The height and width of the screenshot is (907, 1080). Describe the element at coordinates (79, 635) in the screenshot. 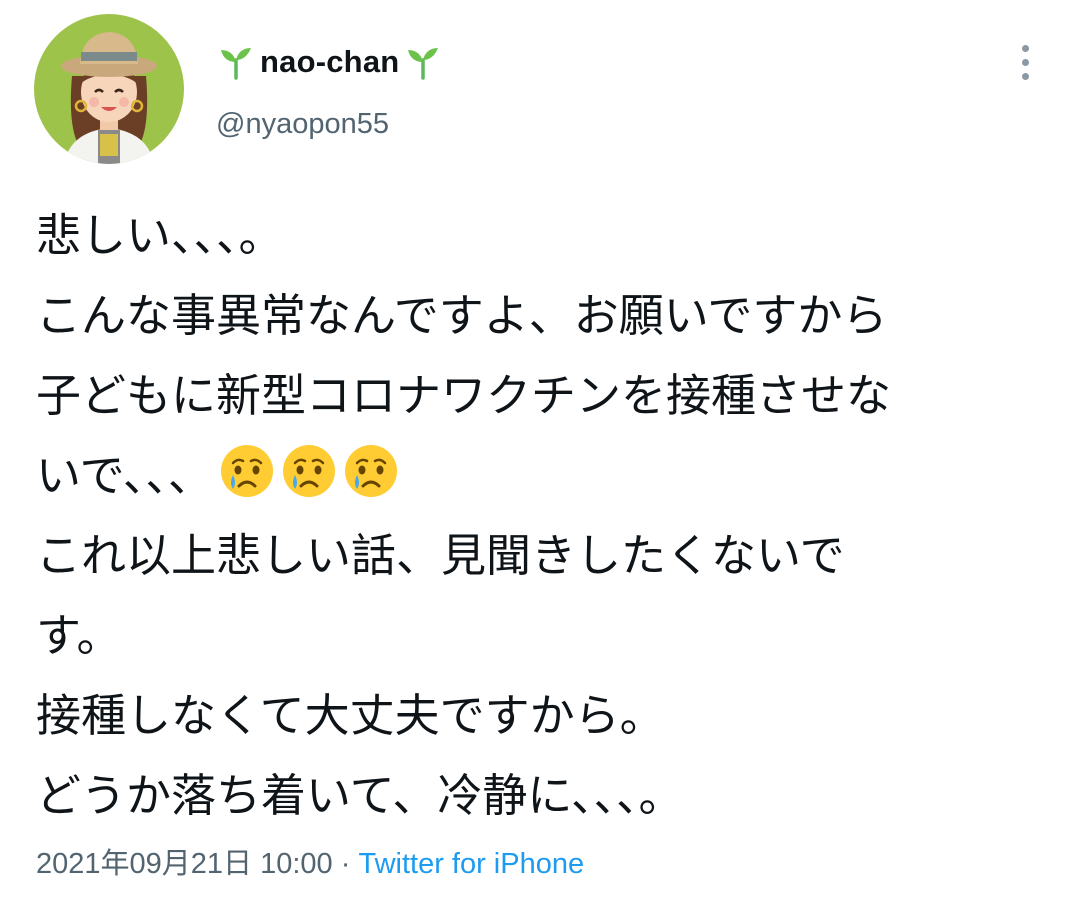

I see `tweet-line: す。` at that location.